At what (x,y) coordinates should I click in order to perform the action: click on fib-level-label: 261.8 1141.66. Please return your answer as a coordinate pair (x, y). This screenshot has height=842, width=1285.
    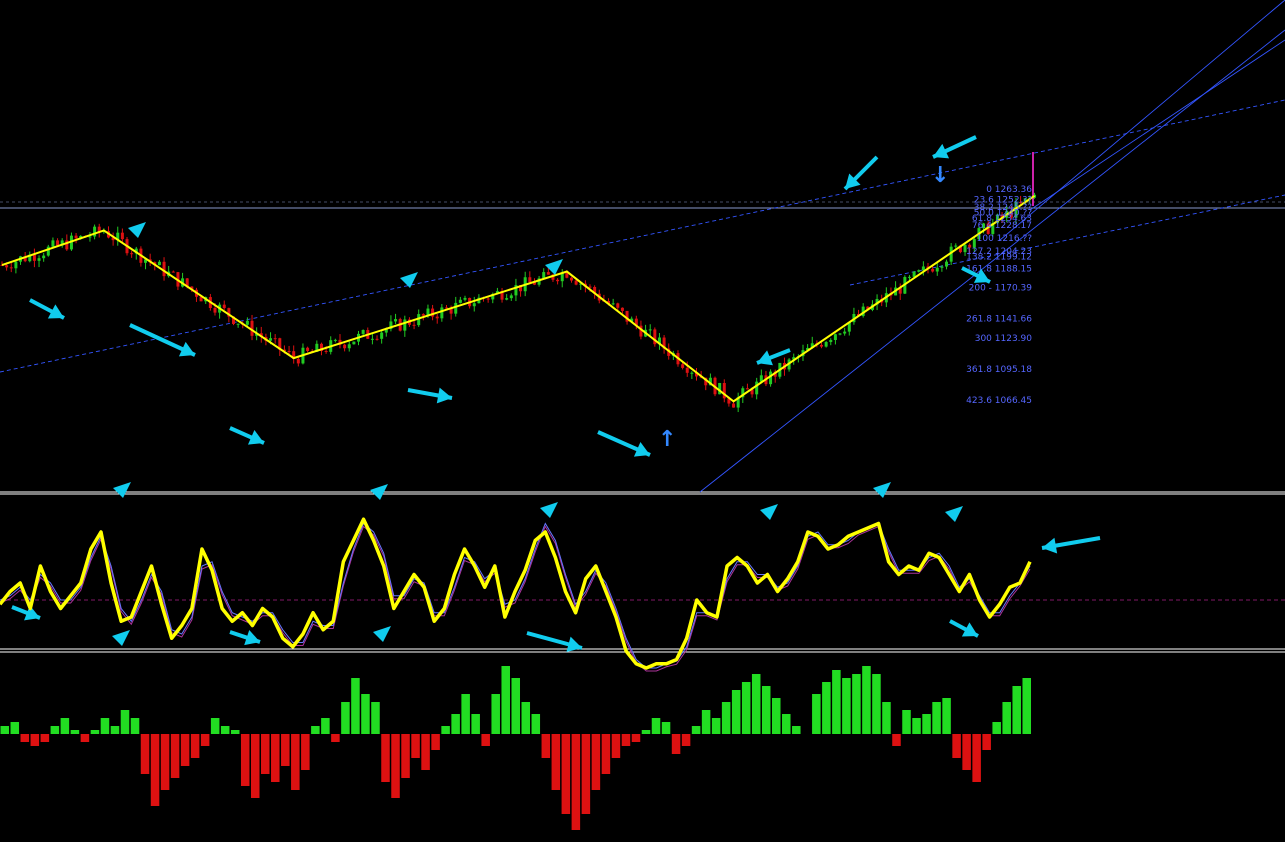
    Looking at the image, I should click on (999, 320).